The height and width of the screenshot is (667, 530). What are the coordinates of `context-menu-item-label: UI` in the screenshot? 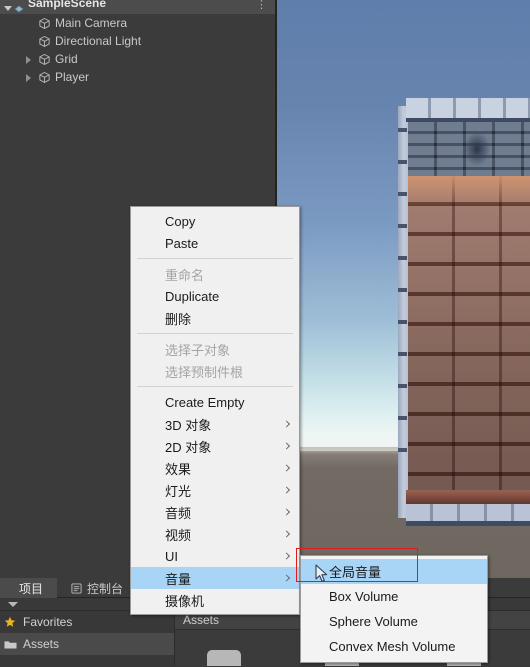 It's located at (171, 556).